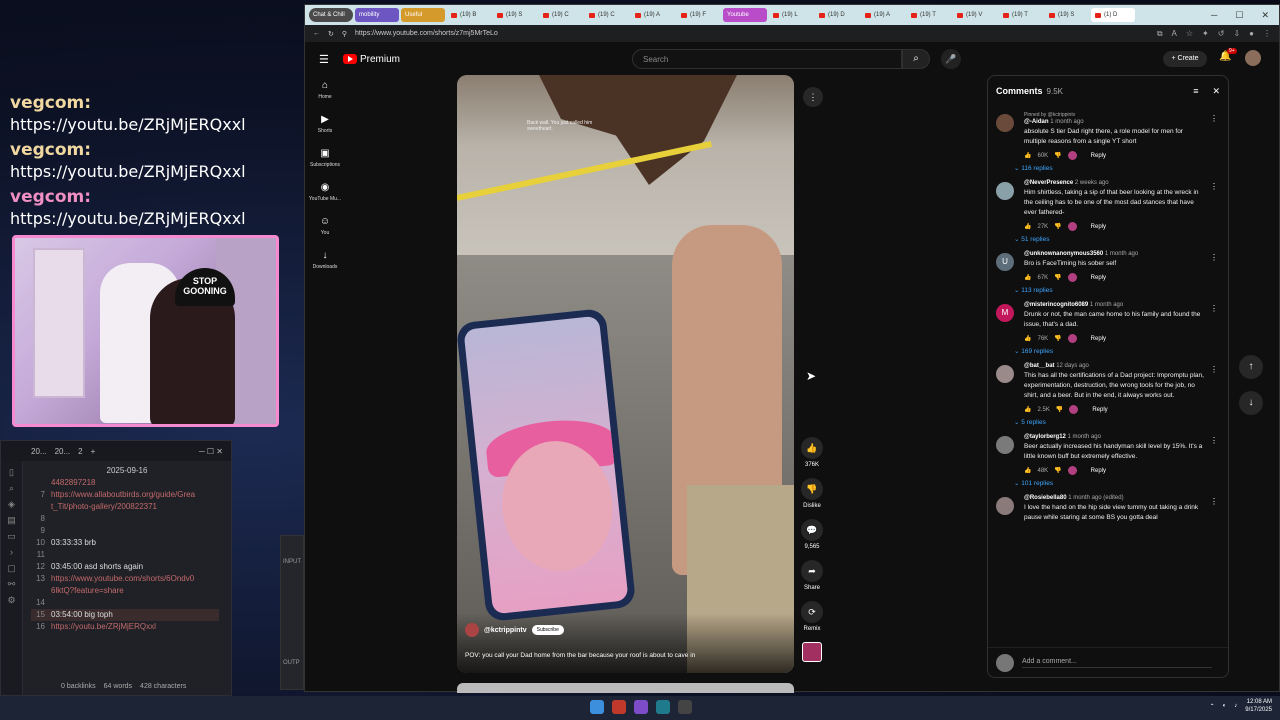  Describe the element at coordinates (1056, 305) in the screenshot. I see `comment-author: @misterincognito6089` at that location.